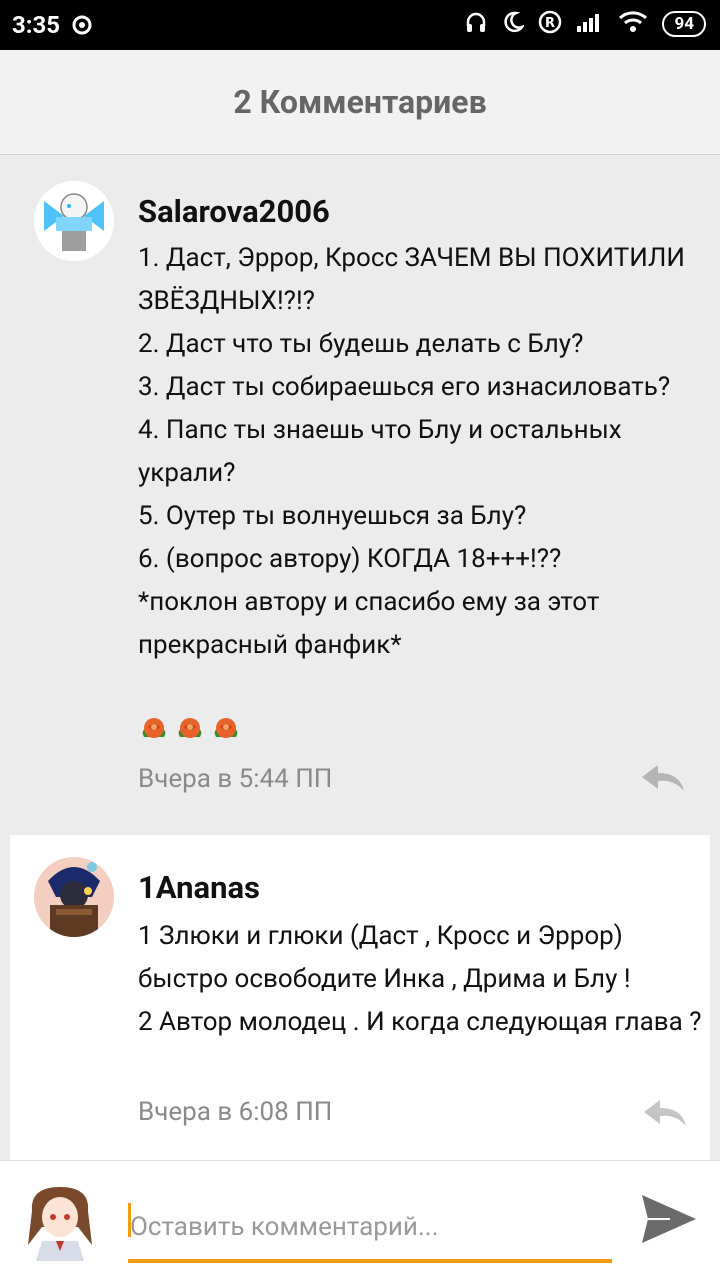 This screenshot has height=1281, width=720. I want to click on notification-icon, so click(83, 27).